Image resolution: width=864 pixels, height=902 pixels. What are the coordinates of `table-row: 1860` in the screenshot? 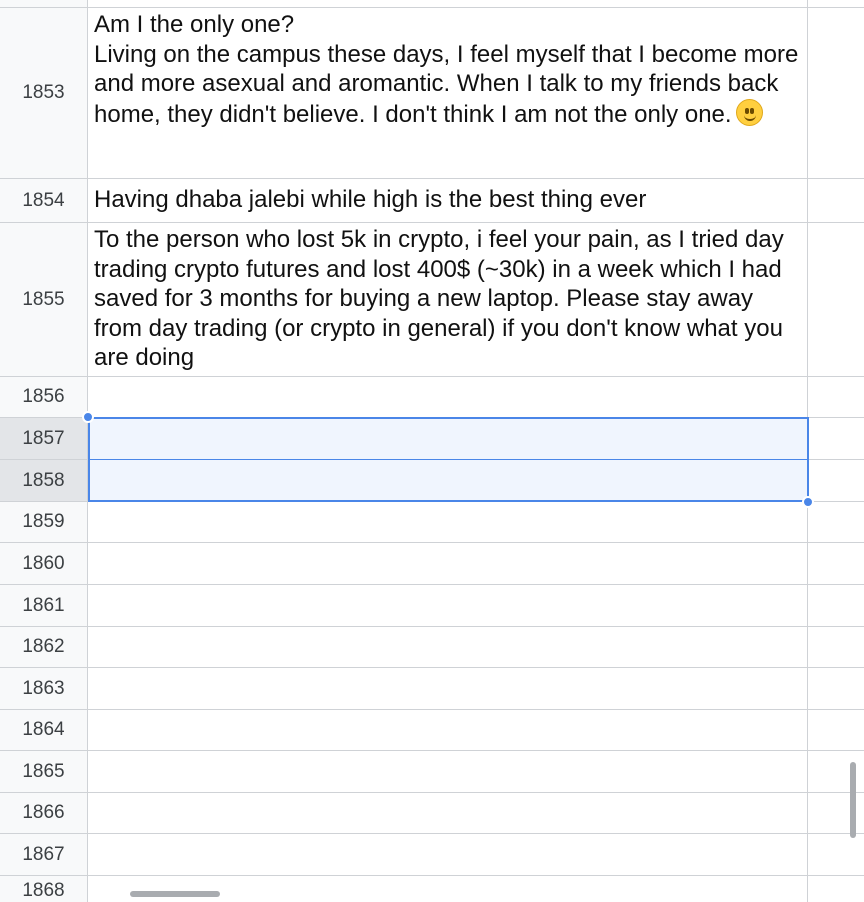 It's located at (432, 564).